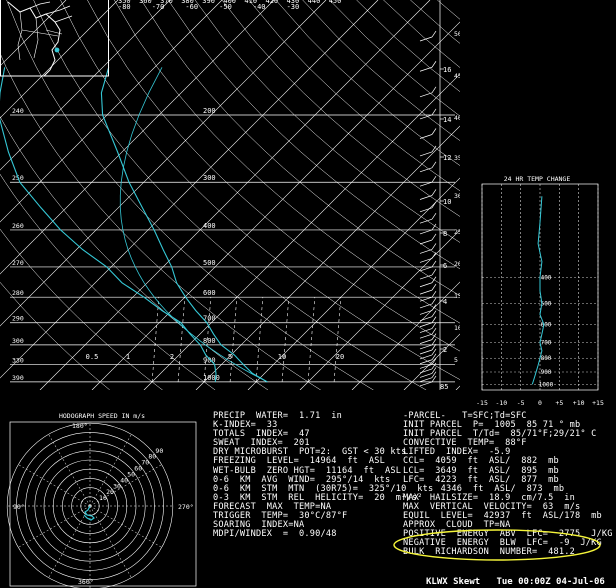 This screenshot has width=616, height=588. Describe the element at coordinates (275, 534) in the screenshot. I see `index-line: MDPI/WINDEX = 0.90/48` at that location.